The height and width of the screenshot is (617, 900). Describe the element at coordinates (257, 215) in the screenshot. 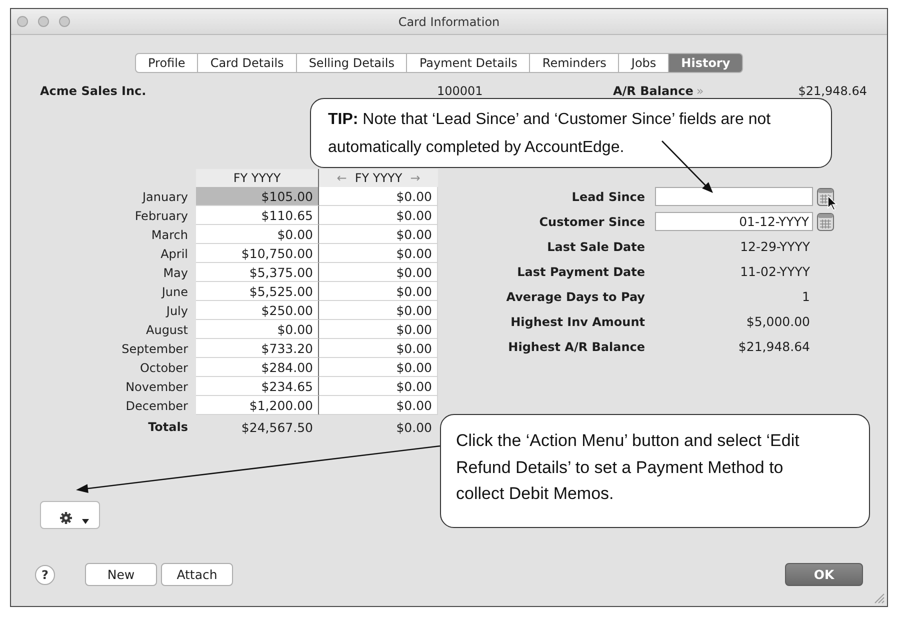

I see `table-cell: $110.65` at that location.